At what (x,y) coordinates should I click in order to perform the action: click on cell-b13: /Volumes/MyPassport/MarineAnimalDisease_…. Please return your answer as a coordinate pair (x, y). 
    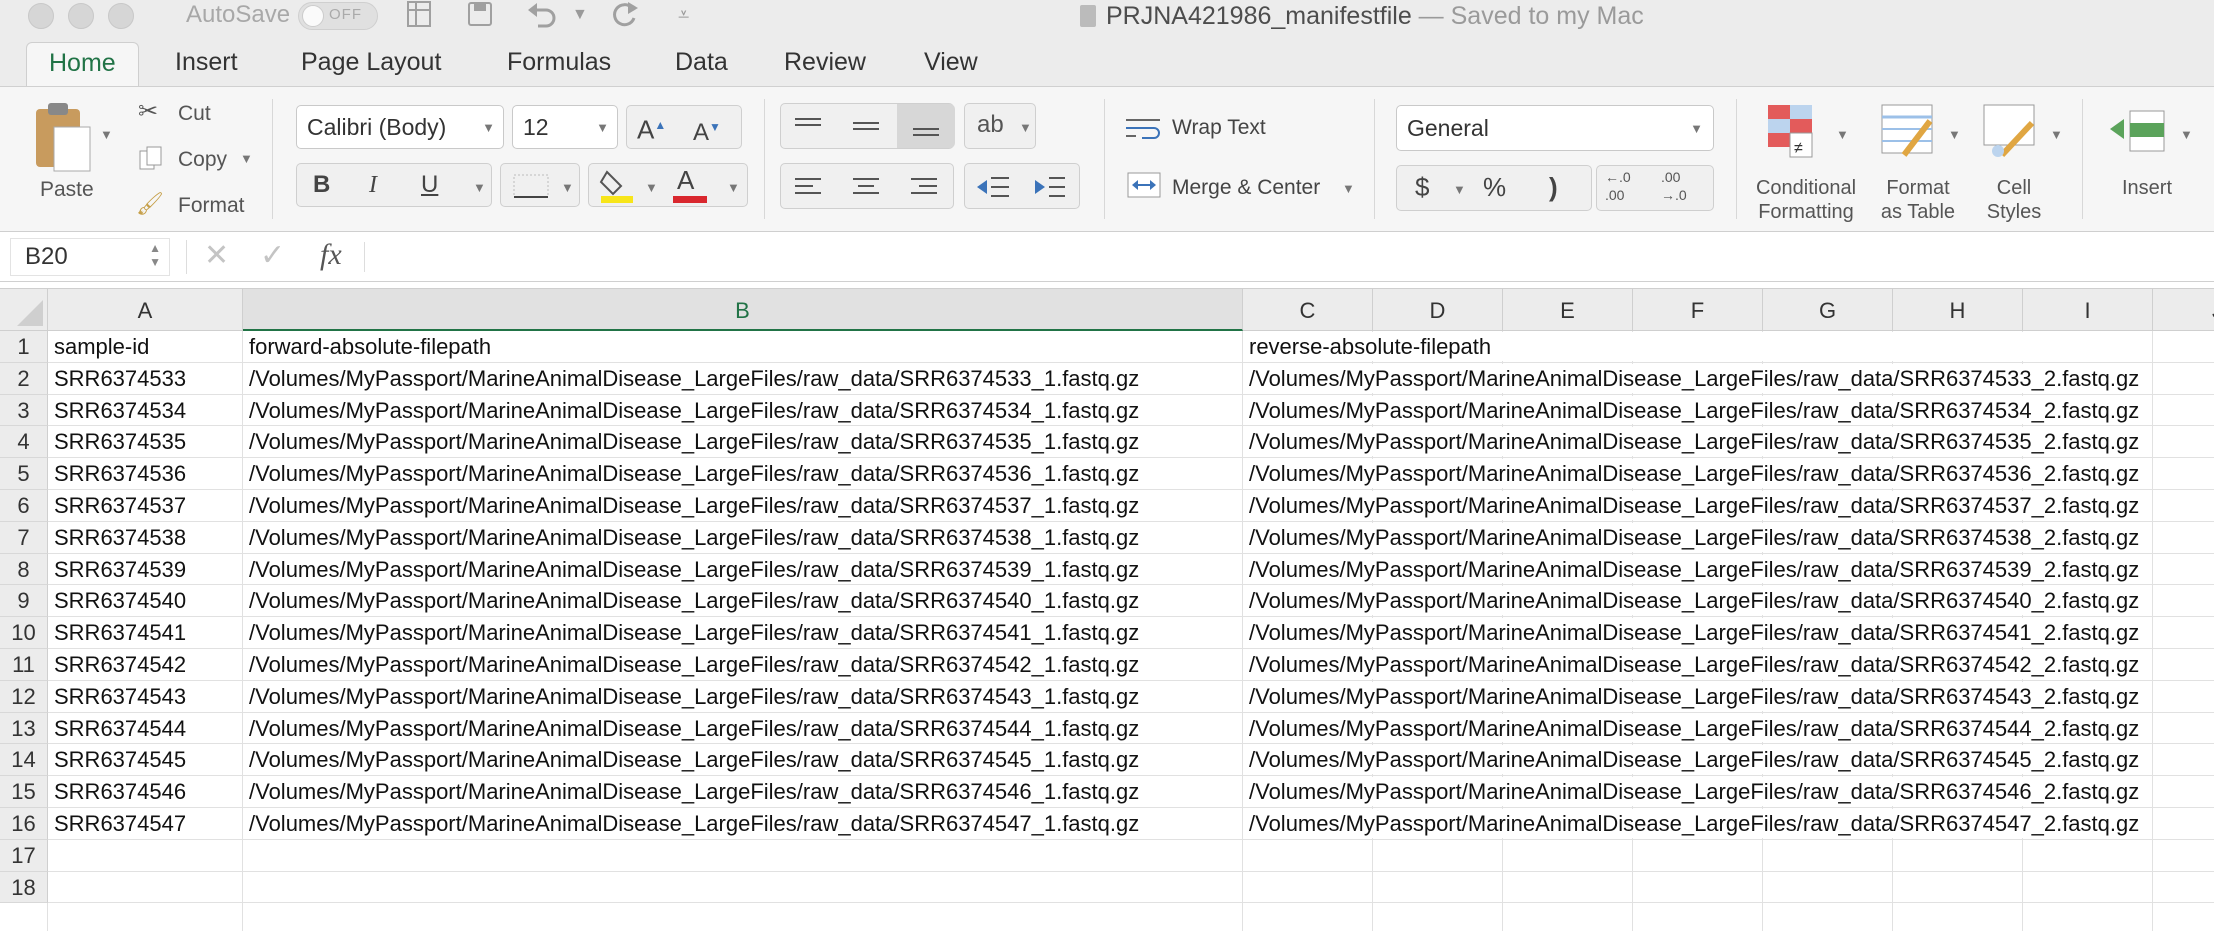
    Looking at the image, I should click on (691, 728).